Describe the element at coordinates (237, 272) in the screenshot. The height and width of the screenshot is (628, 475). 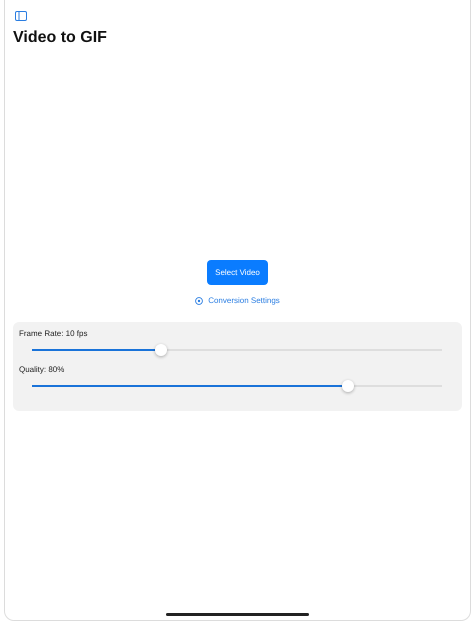
I see `select-video-button: Select Video` at that location.